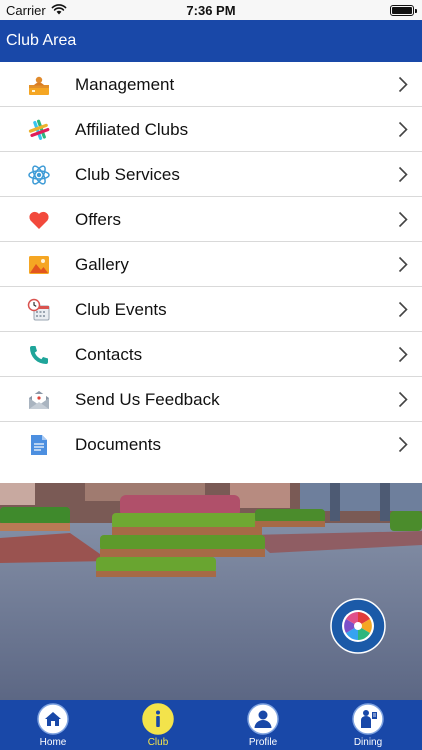  Describe the element at coordinates (211, 219) in the screenshot. I see `menu-item-offers: Offers` at that location.